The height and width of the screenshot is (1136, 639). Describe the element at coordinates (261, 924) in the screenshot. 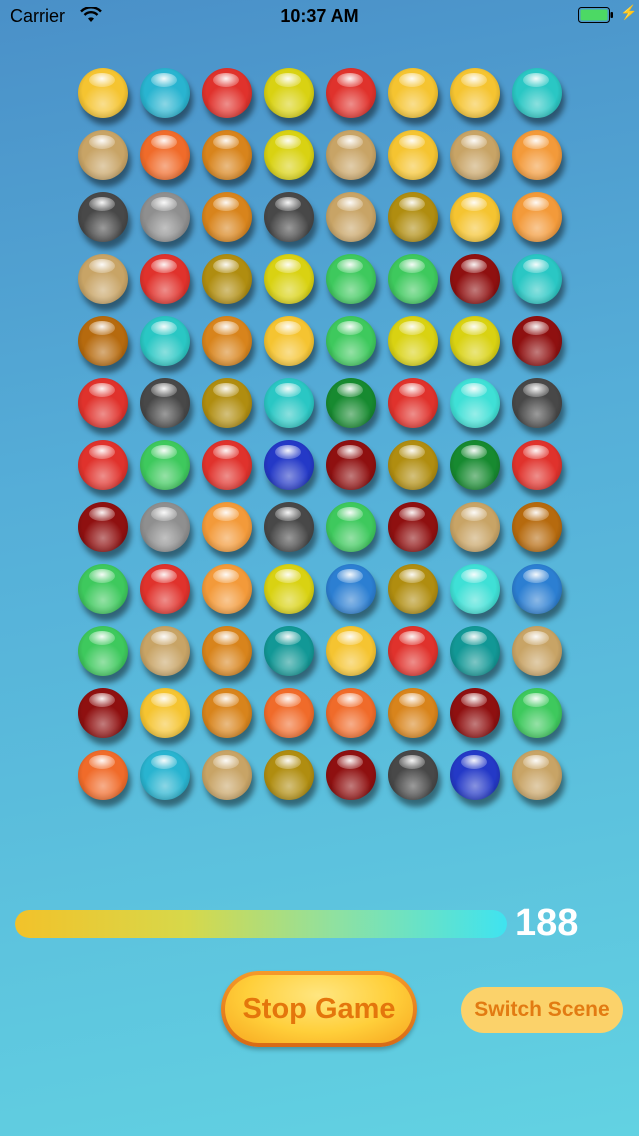

I see `timer-bar-fill` at that location.